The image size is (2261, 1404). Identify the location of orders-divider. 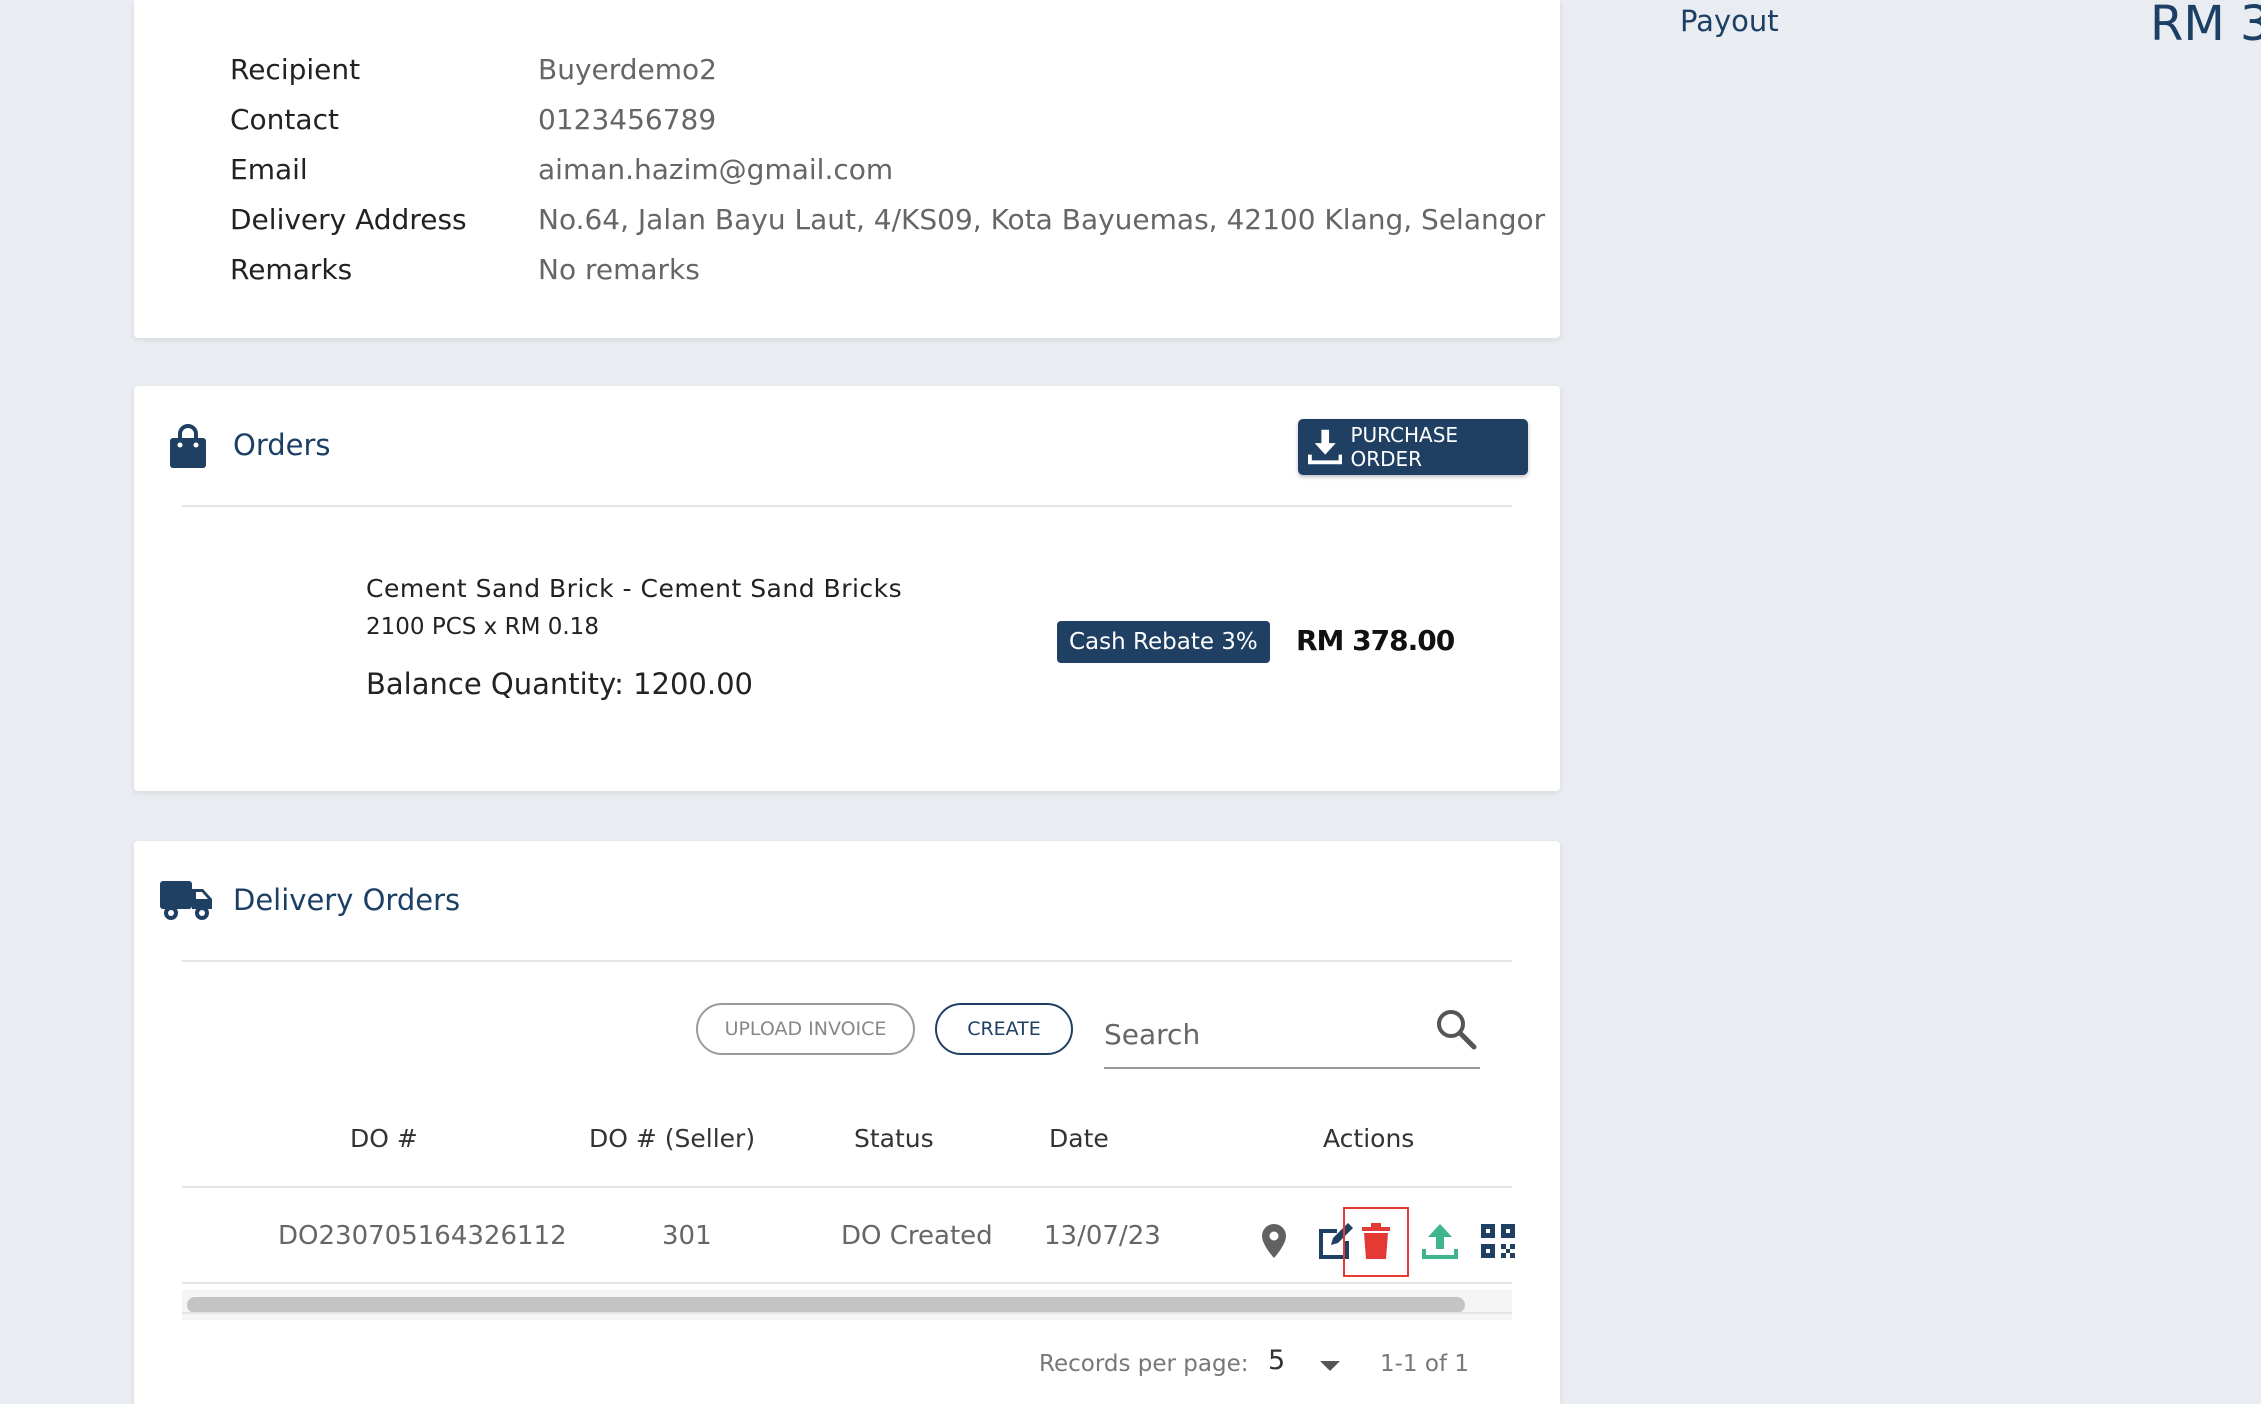
(847, 506).